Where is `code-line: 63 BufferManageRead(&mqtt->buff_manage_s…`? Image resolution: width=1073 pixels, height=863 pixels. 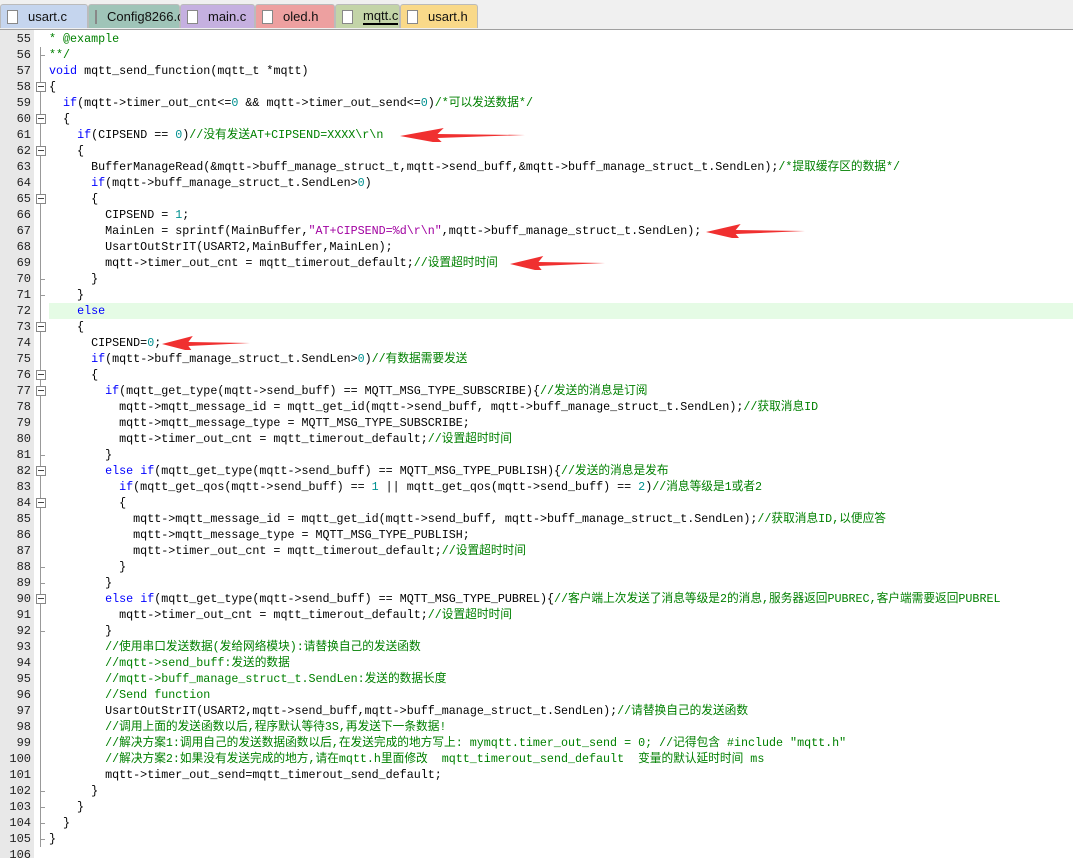 code-line: 63 BufferManageRead(&mqtt->buff_manage_s… is located at coordinates (536, 167).